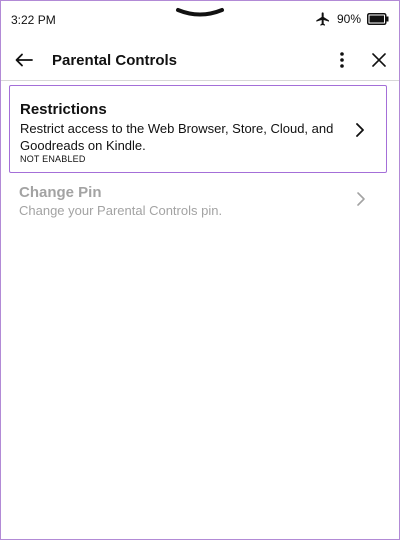 The width and height of the screenshot is (400, 540). Describe the element at coordinates (121, 210) in the screenshot. I see `change-pin-description: Change your Parental Controls pin.` at that location.